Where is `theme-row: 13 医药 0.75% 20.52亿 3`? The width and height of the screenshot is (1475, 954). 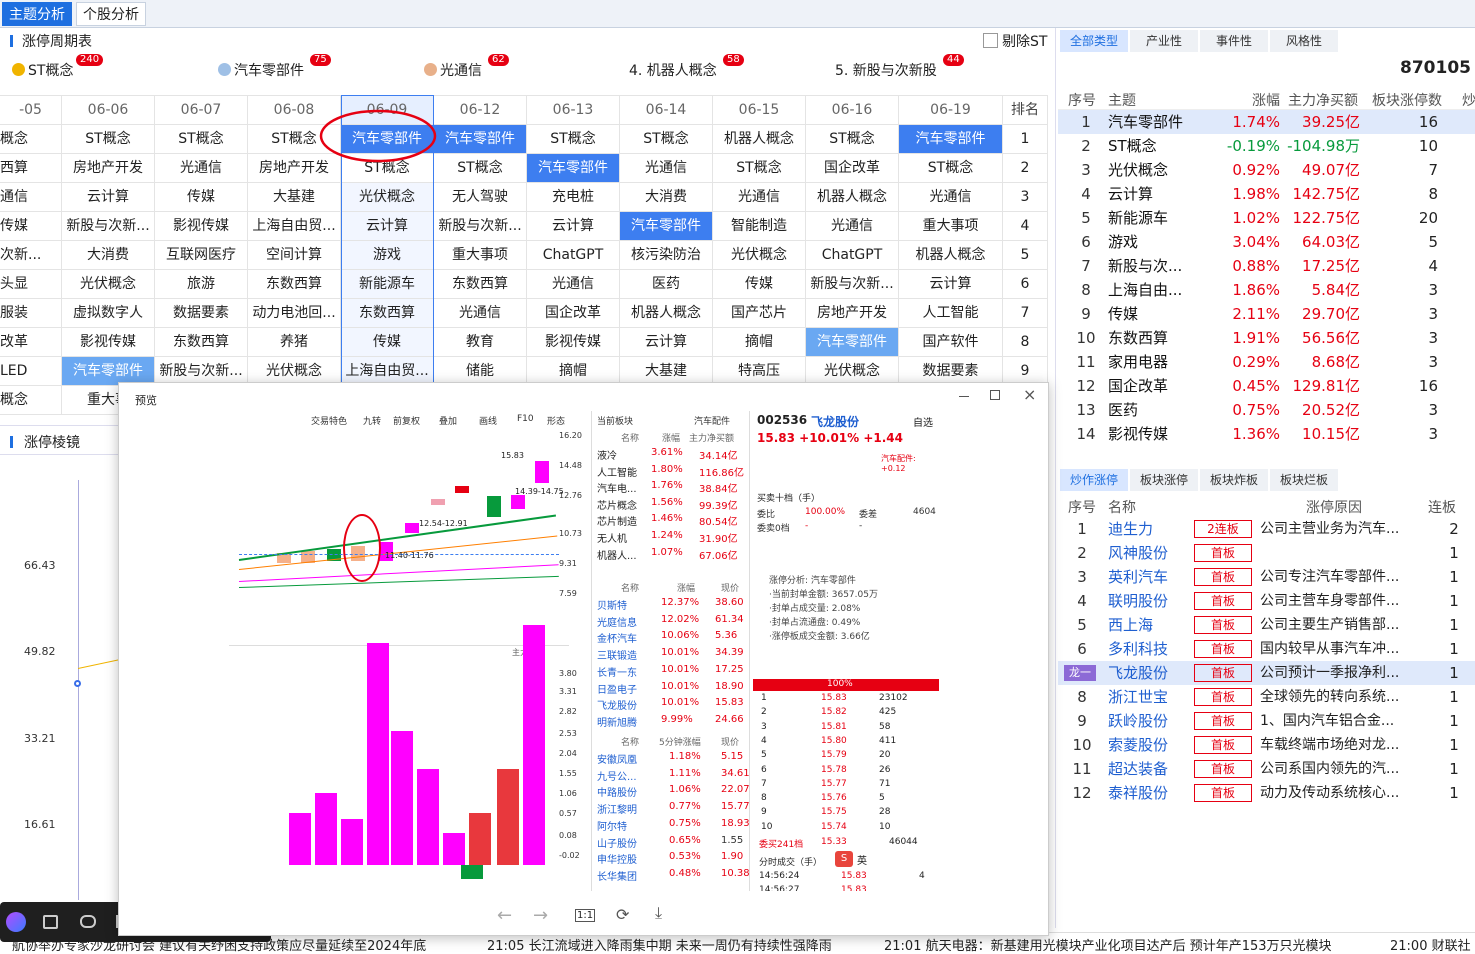 theme-row: 13 医药 0.75% 20.52亿 3 is located at coordinates (1266, 410).